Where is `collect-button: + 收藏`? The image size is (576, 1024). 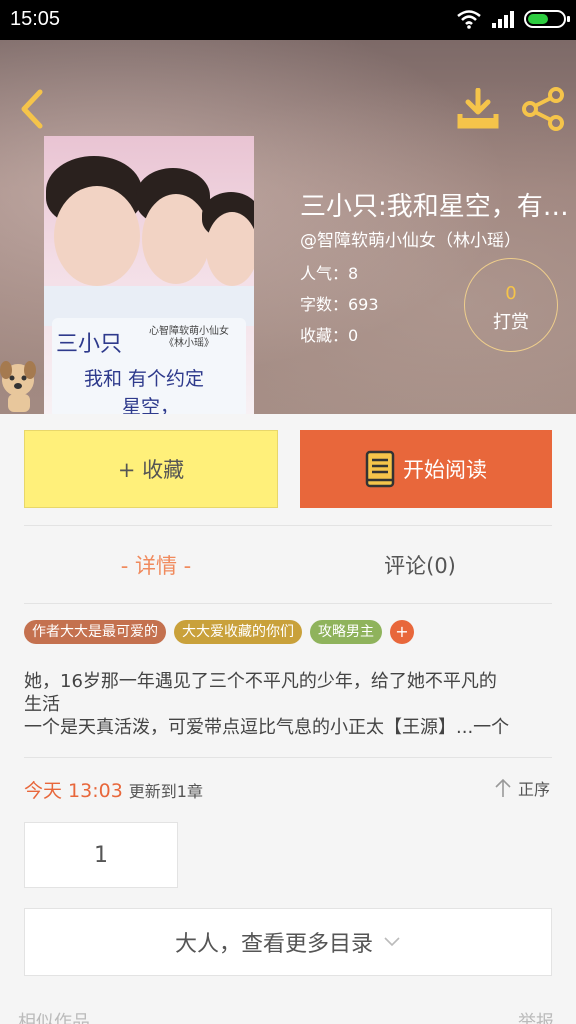 collect-button: + 收藏 is located at coordinates (151, 469).